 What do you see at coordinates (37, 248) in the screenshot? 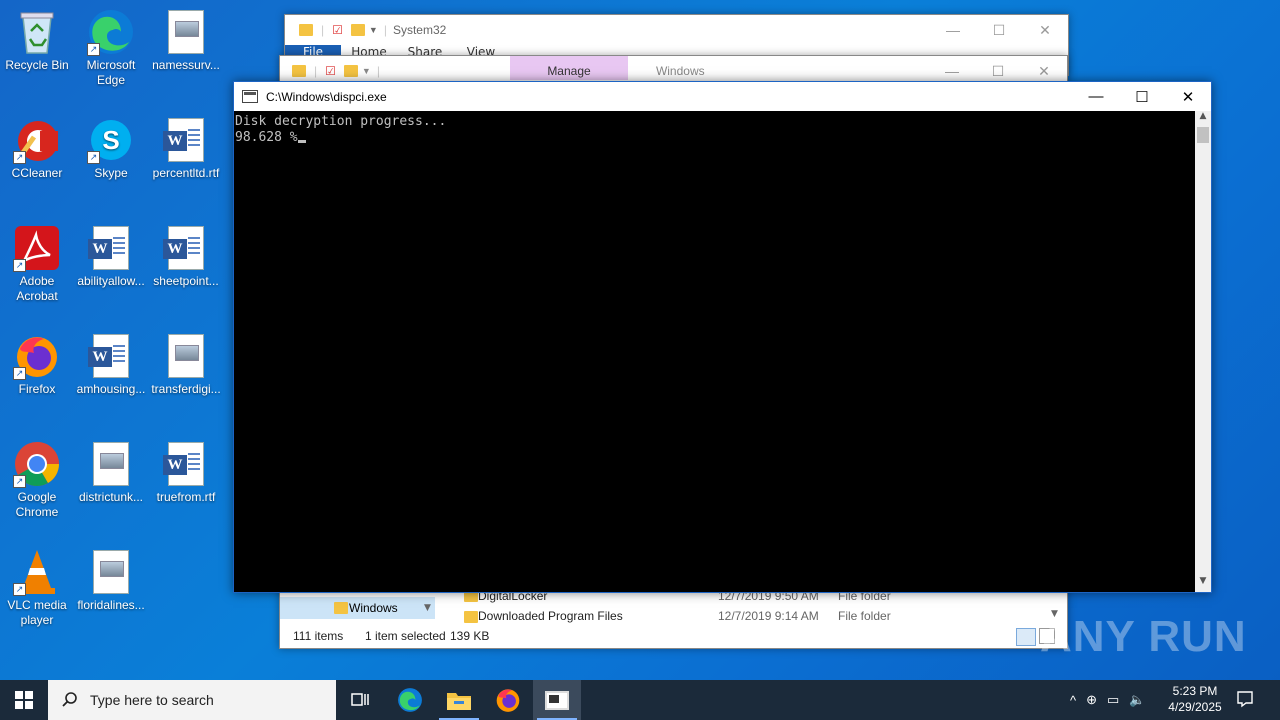
I see `adobe-acrobat-icon: ↗` at bounding box center [37, 248].